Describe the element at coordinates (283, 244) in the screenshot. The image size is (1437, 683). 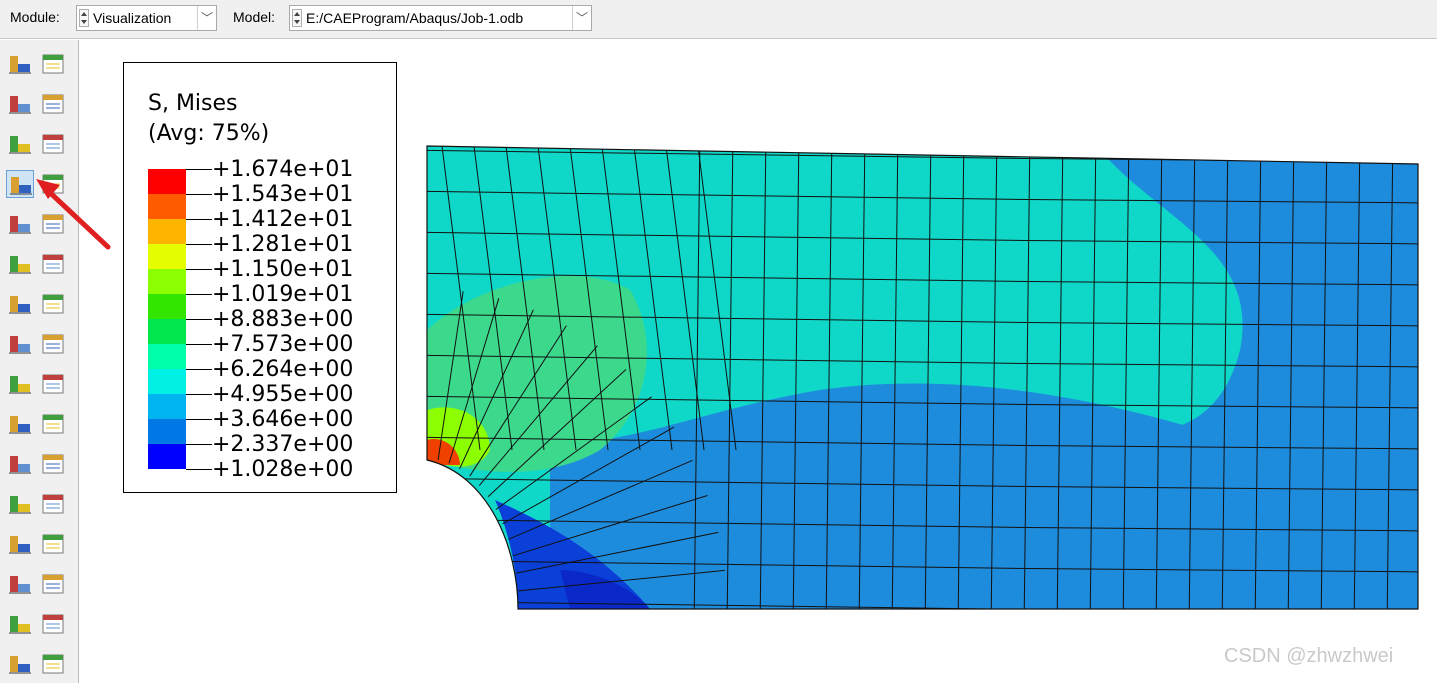
I see `legend-value: +1.281e+01` at that location.